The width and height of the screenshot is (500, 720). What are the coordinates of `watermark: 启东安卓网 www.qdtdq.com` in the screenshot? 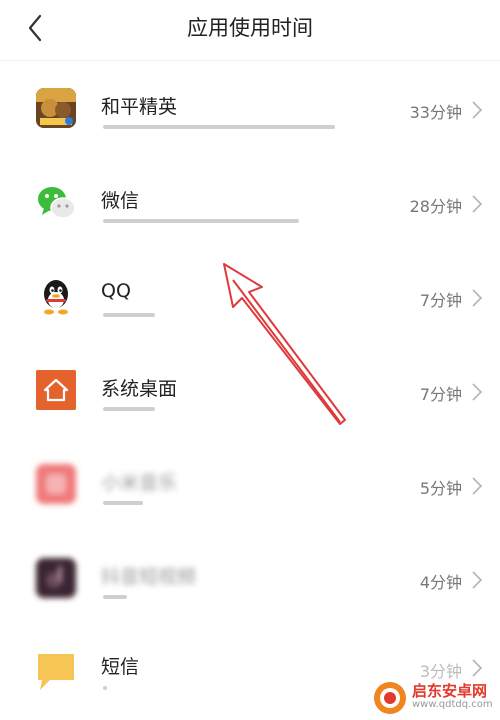 It's located at (436, 698).